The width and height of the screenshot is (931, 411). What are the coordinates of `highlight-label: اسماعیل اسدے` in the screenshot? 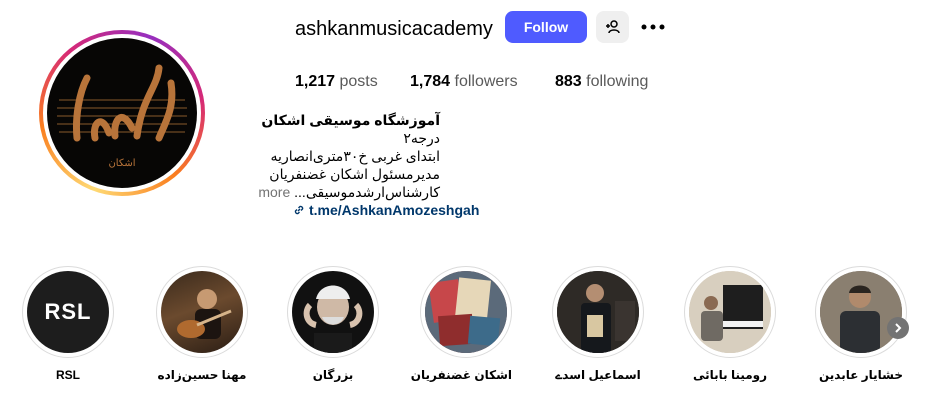 It's located at (598, 375).